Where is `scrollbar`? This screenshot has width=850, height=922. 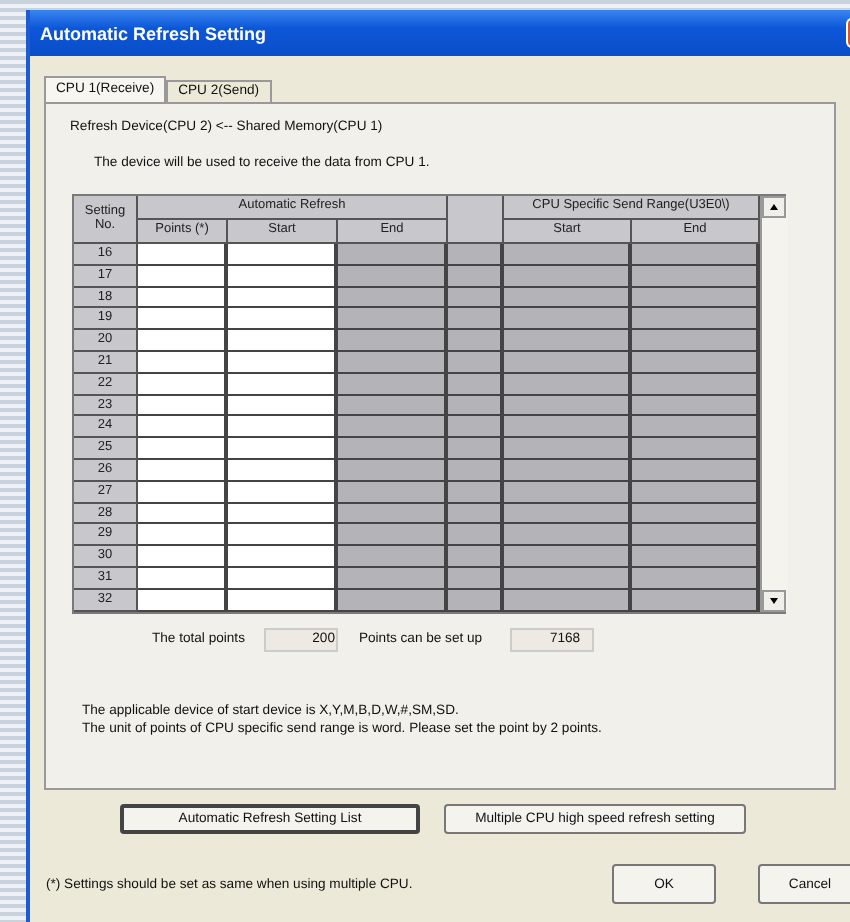
scrollbar is located at coordinates (774, 404).